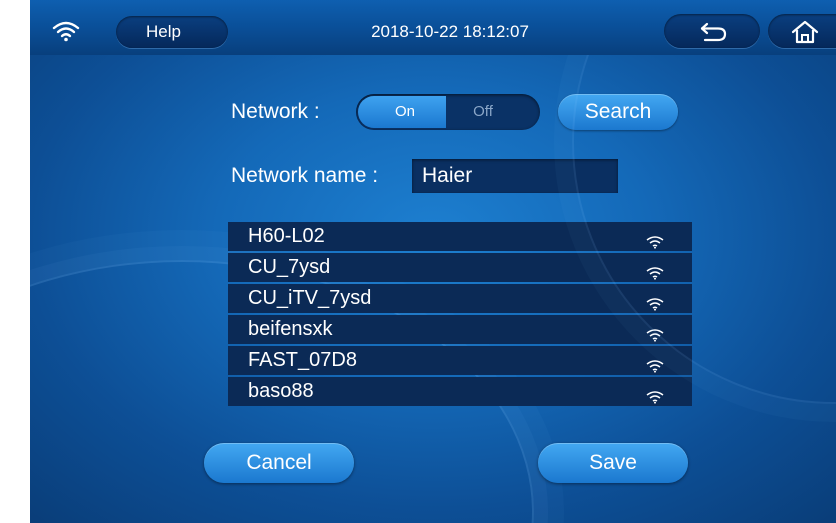 The width and height of the screenshot is (836, 523). I want to click on back-button, so click(712, 31).